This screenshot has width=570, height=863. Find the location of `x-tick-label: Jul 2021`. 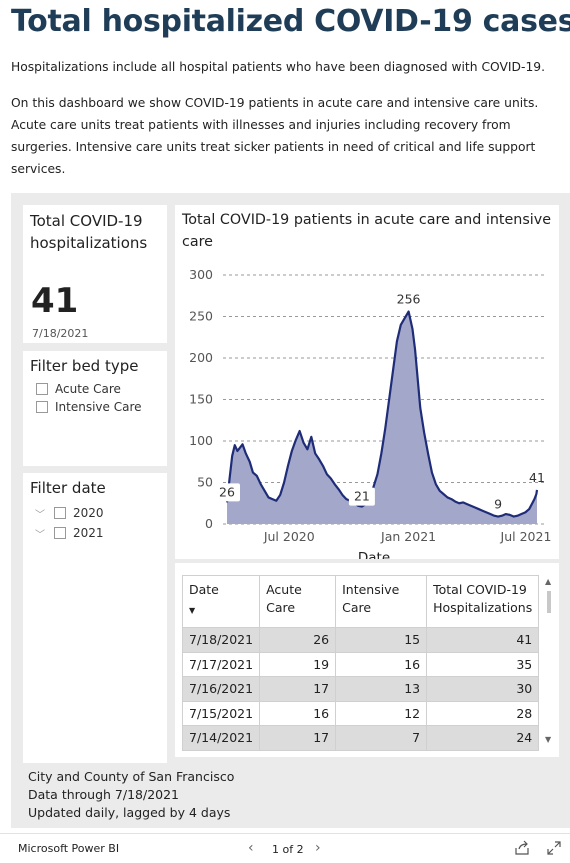

x-tick-label: Jul 2021 is located at coordinates (526, 536).